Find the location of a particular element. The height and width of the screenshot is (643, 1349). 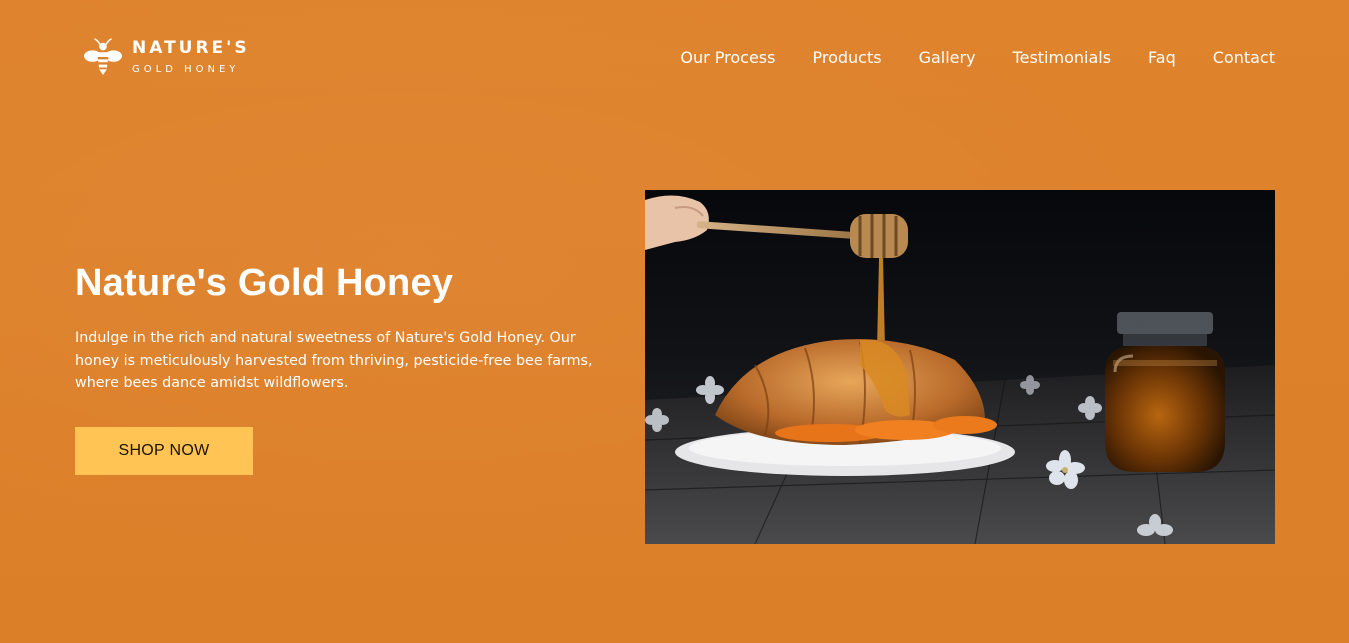

bee-icon is located at coordinates (103, 57).